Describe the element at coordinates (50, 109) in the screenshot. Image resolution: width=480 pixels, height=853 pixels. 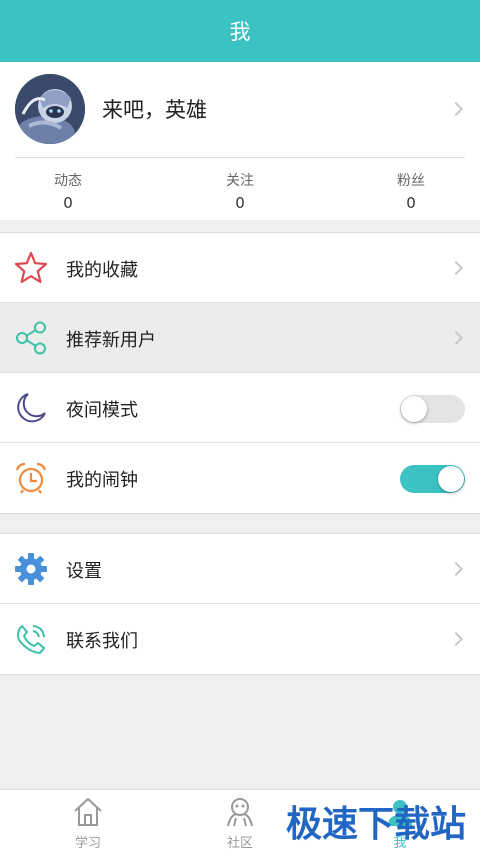
I see `avatar` at that location.